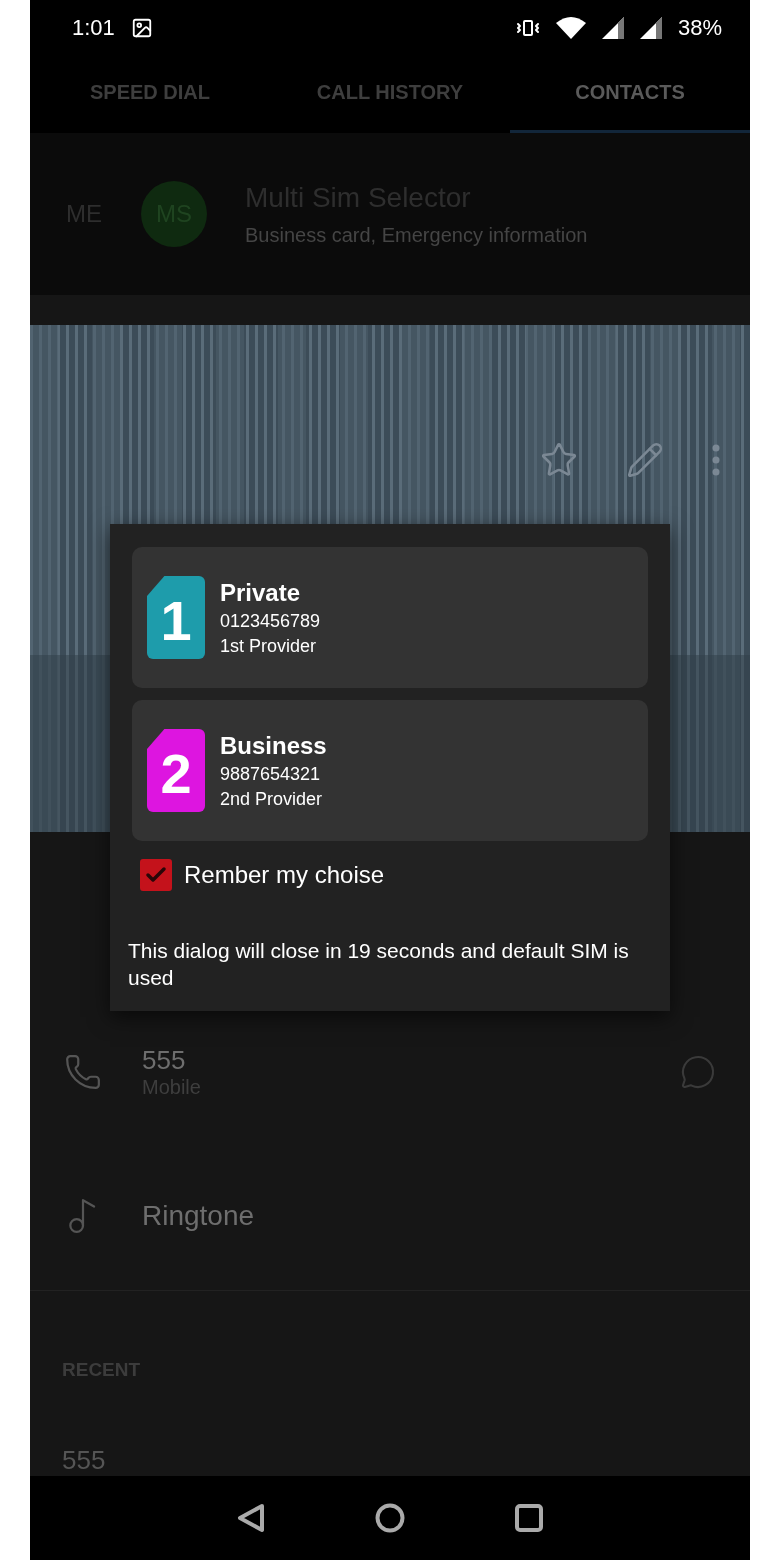  I want to click on profile-subtitle: Business card, Emergency information, so click(416, 235).